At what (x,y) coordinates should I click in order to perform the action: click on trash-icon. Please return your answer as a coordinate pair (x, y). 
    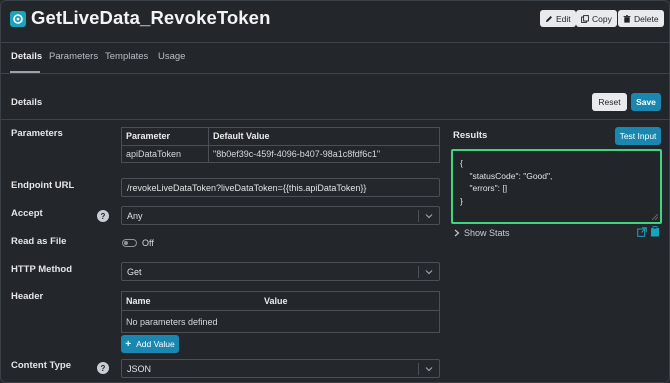
    Looking at the image, I should click on (627, 18).